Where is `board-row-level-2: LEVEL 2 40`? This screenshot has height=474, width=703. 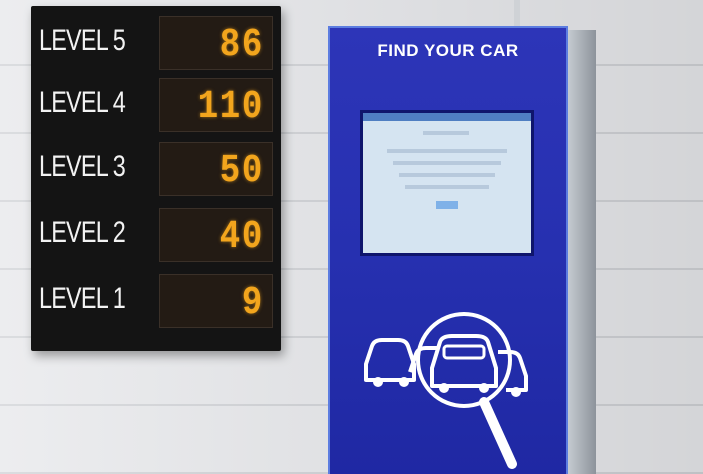
board-row-level-2: LEVEL 2 40 is located at coordinates (156, 232).